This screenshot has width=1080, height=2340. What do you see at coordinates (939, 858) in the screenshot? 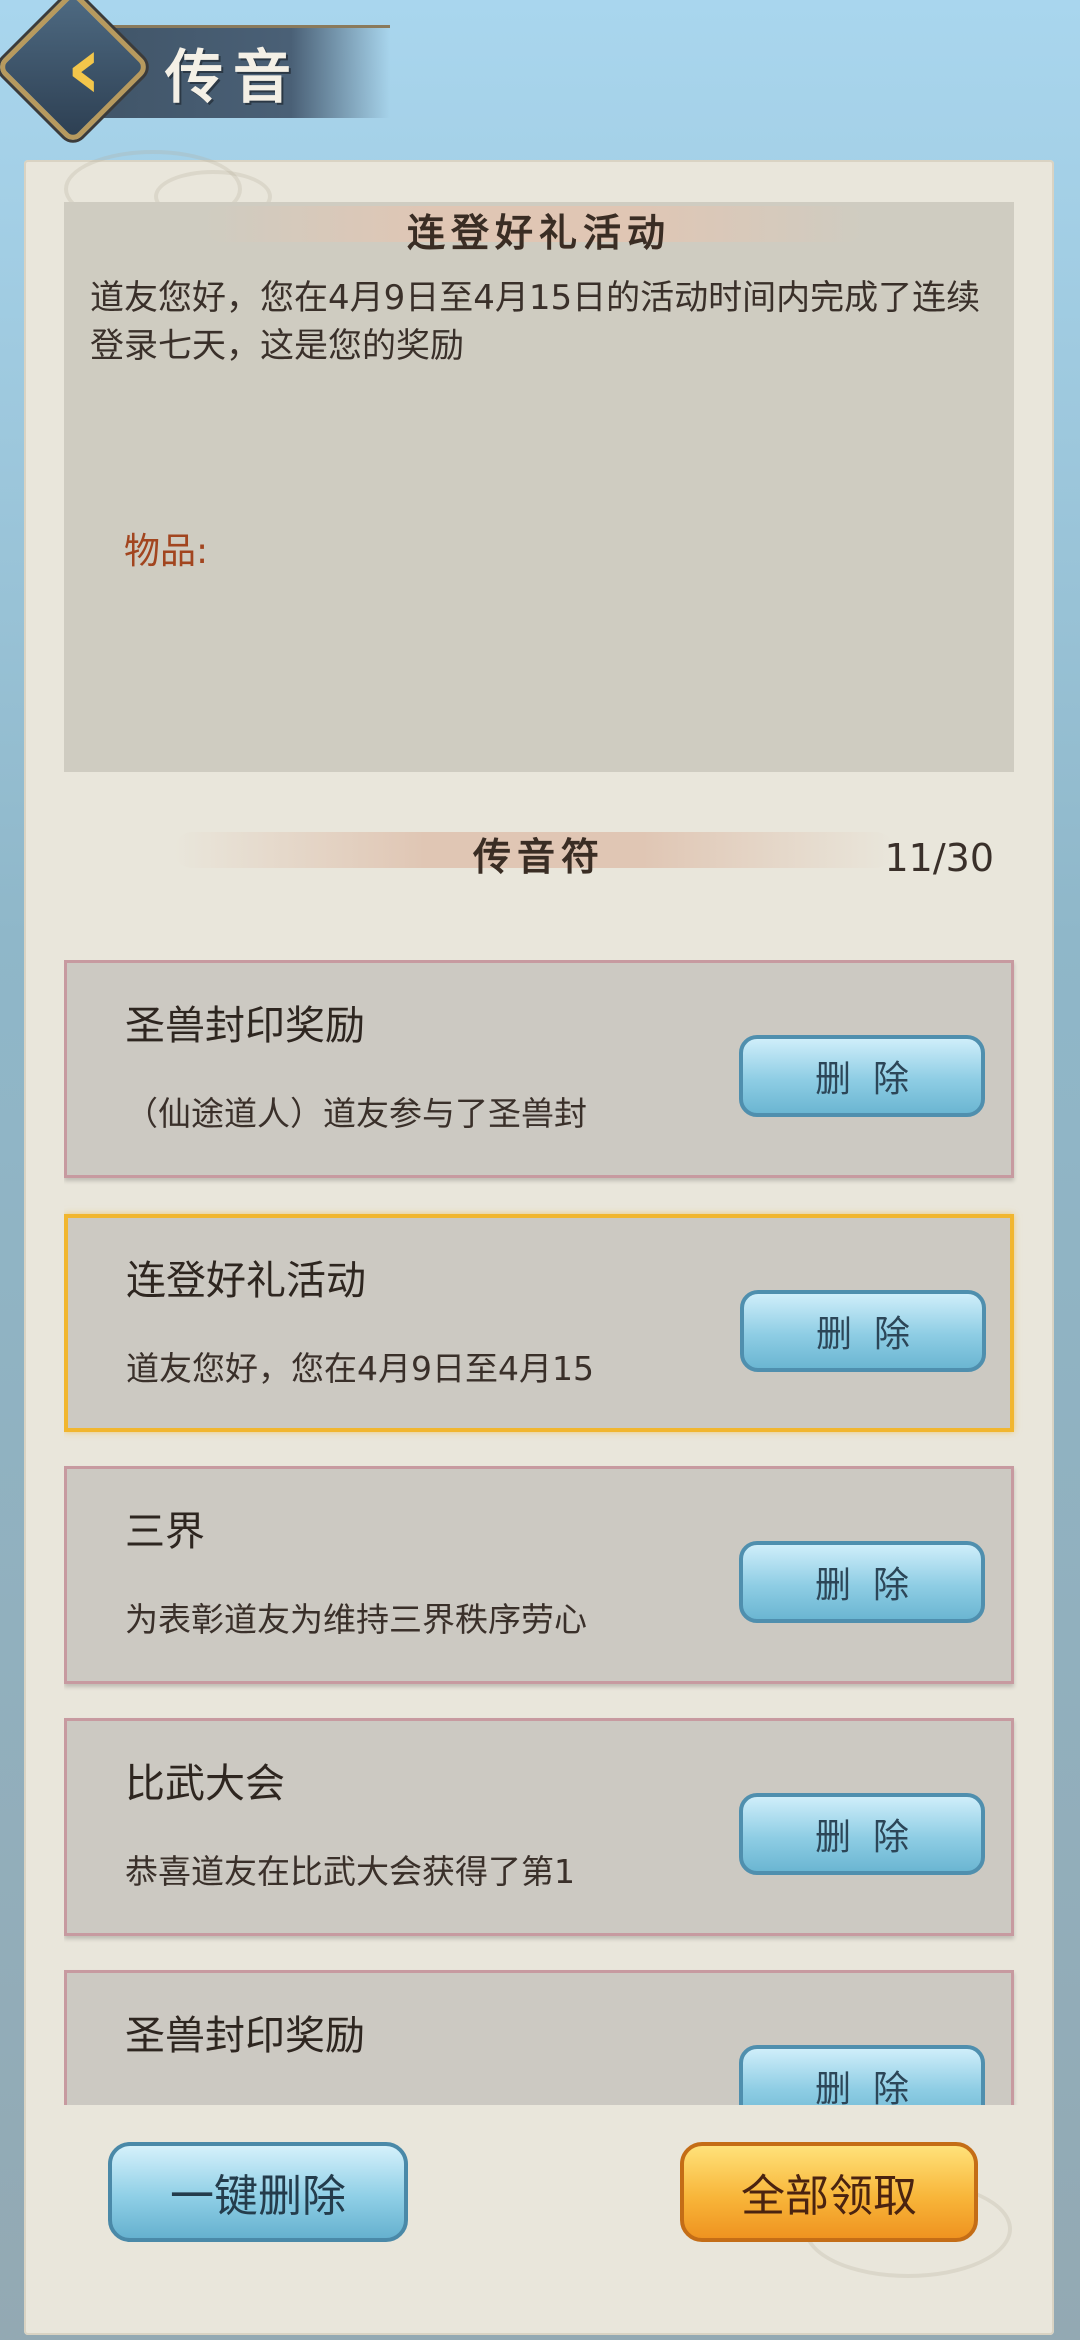
I see `mail-count: 11/30` at bounding box center [939, 858].